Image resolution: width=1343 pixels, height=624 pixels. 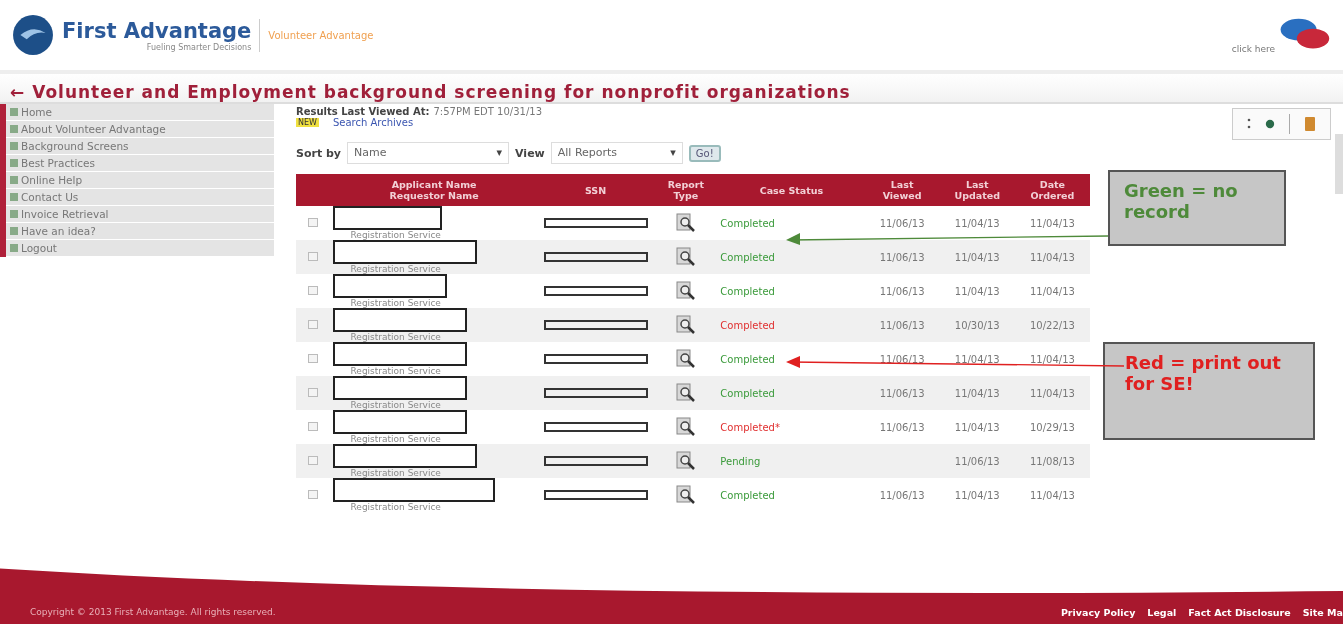 What do you see at coordinates (140, 163) in the screenshot?
I see `sidebar-item: Best Practices` at bounding box center [140, 163].